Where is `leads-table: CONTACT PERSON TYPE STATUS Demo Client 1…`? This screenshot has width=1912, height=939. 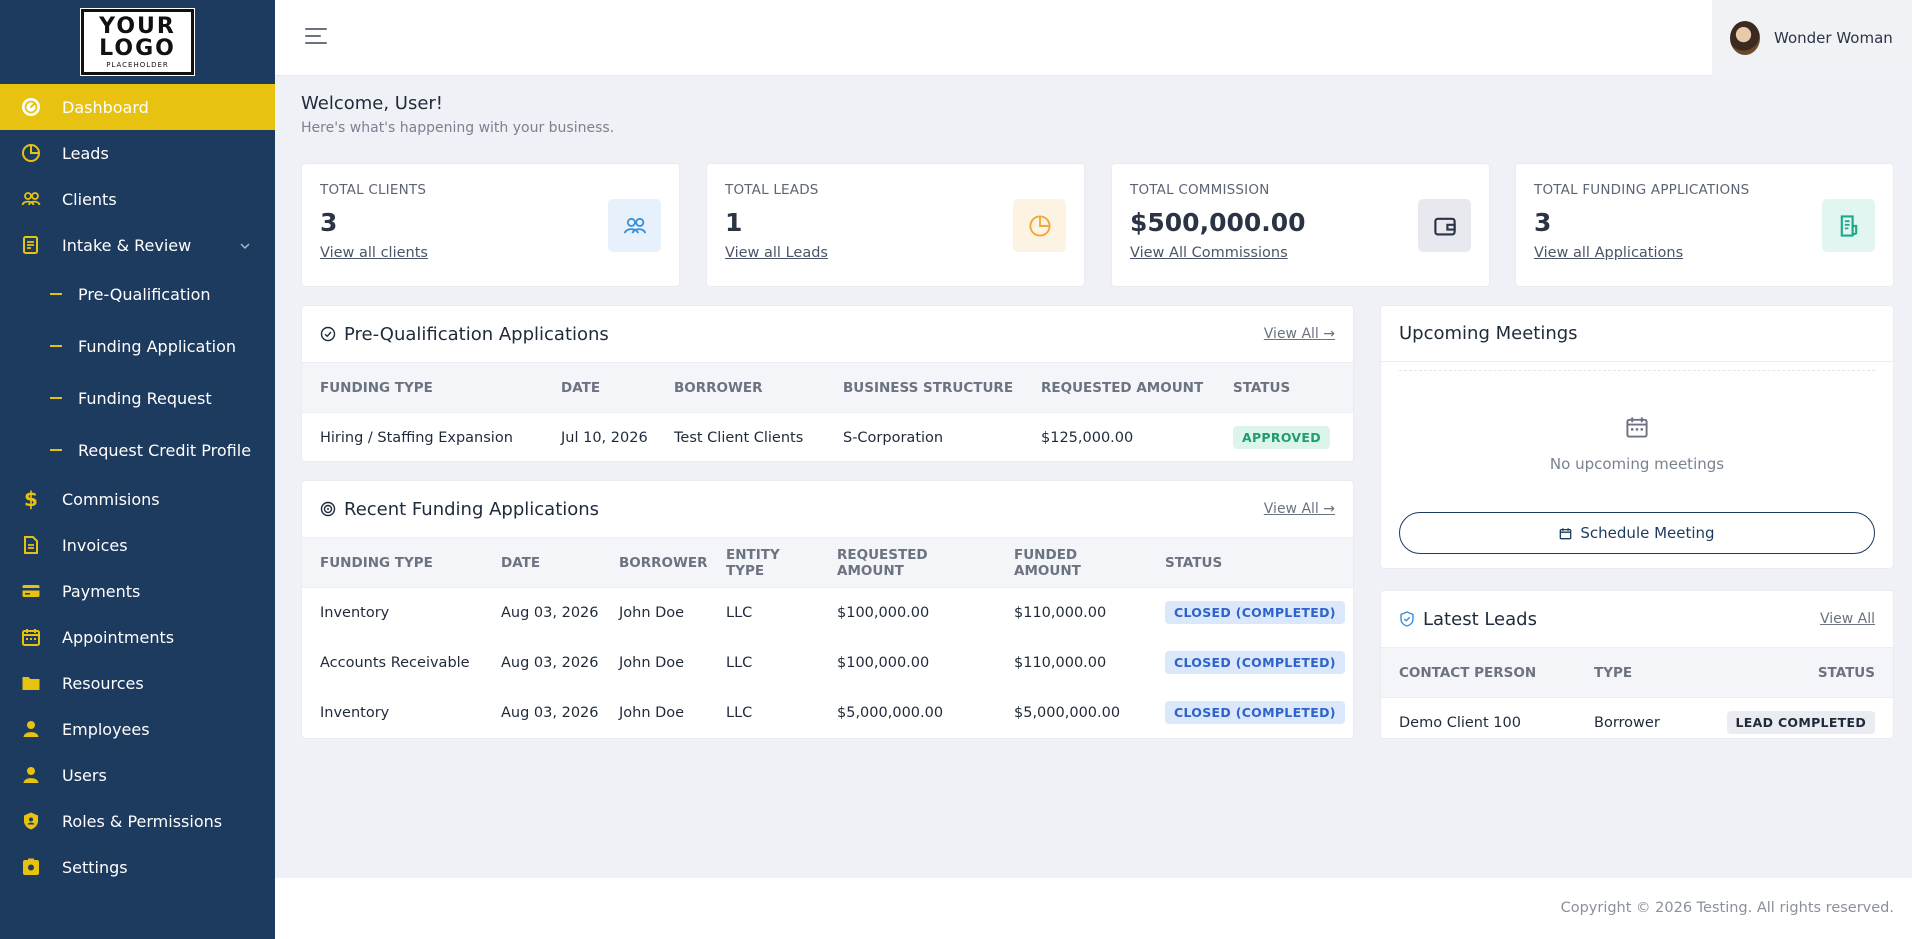 leads-table: CONTACT PERSON TYPE STATUS Demo Client 1… is located at coordinates (1637, 697).